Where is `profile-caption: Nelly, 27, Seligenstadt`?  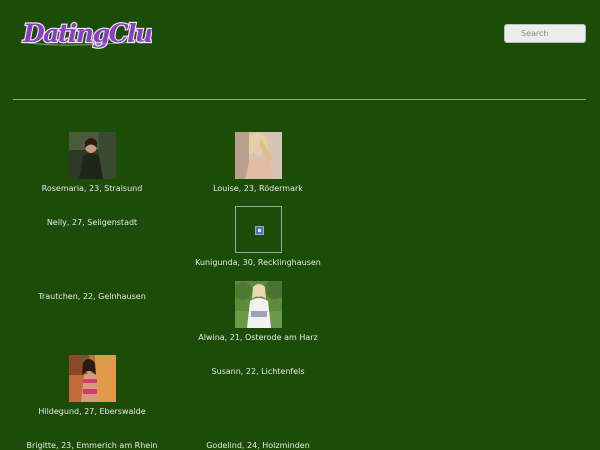 profile-caption: Nelly, 27, Seligenstadt is located at coordinates (92, 223).